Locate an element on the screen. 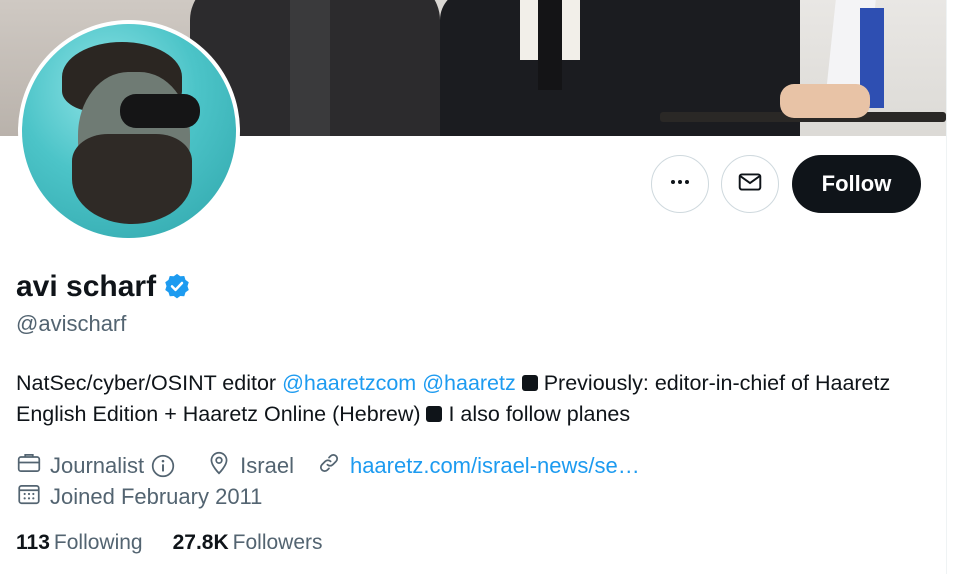 The width and height of the screenshot is (962, 574). info-icon is located at coordinates (167, 466).